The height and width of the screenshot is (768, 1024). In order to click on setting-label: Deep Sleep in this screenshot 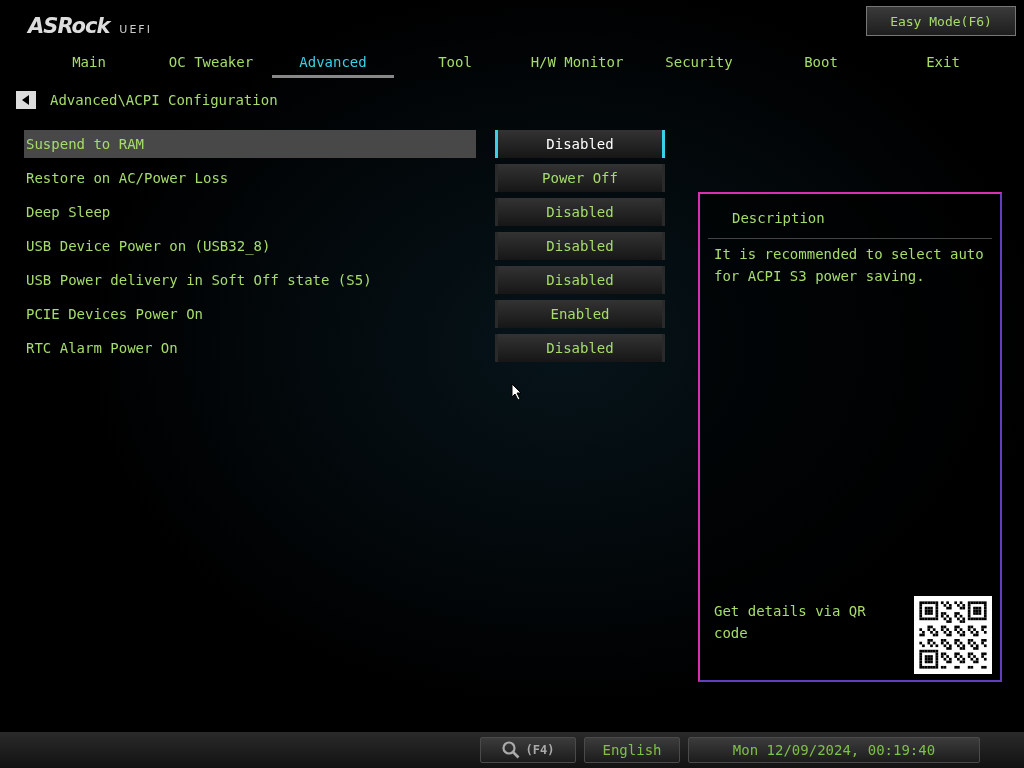, I will do `click(250, 212)`.